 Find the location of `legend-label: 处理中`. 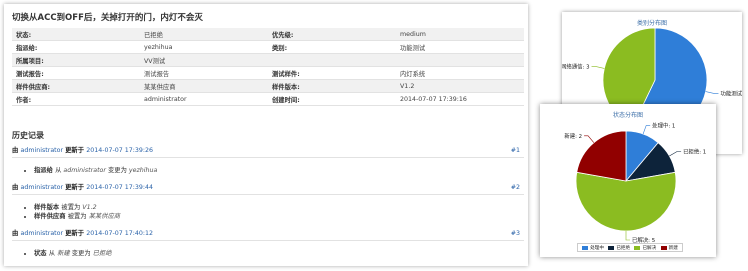

legend-label: 处理中 is located at coordinates (597, 248).